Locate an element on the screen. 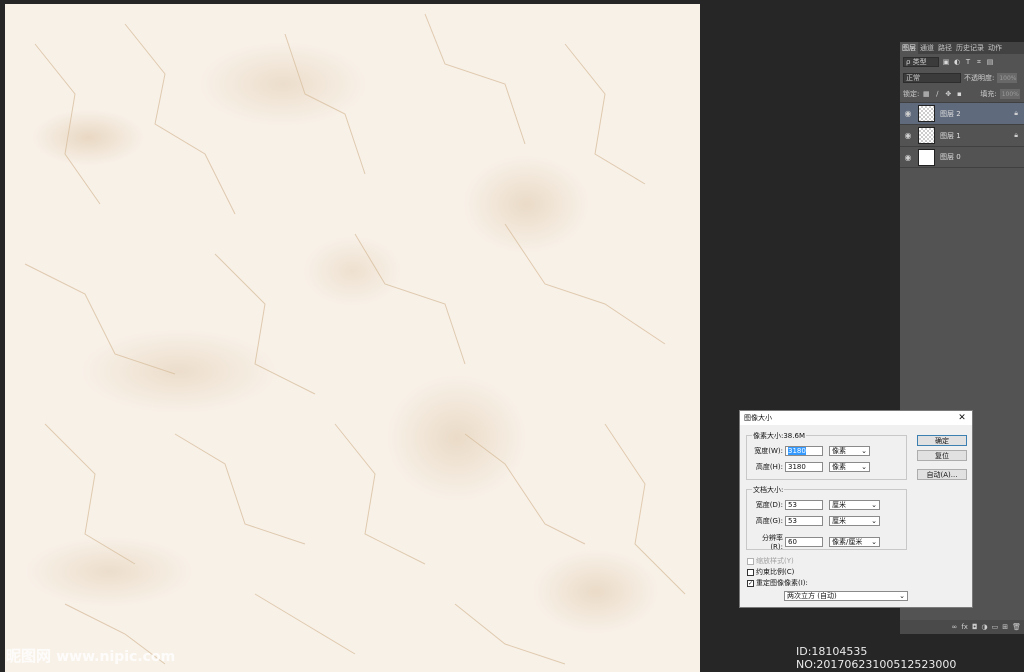  resolution-row: 分辨率(R): 60 像素/厘米 ⌄ is located at coordinates (815, 542).